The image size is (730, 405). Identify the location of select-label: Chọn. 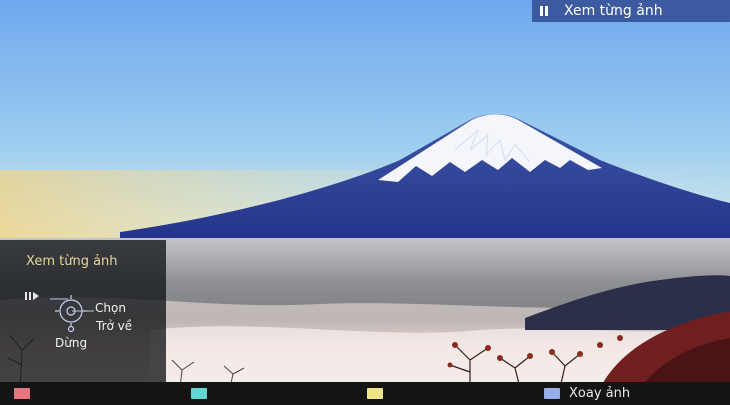
(110, 308).